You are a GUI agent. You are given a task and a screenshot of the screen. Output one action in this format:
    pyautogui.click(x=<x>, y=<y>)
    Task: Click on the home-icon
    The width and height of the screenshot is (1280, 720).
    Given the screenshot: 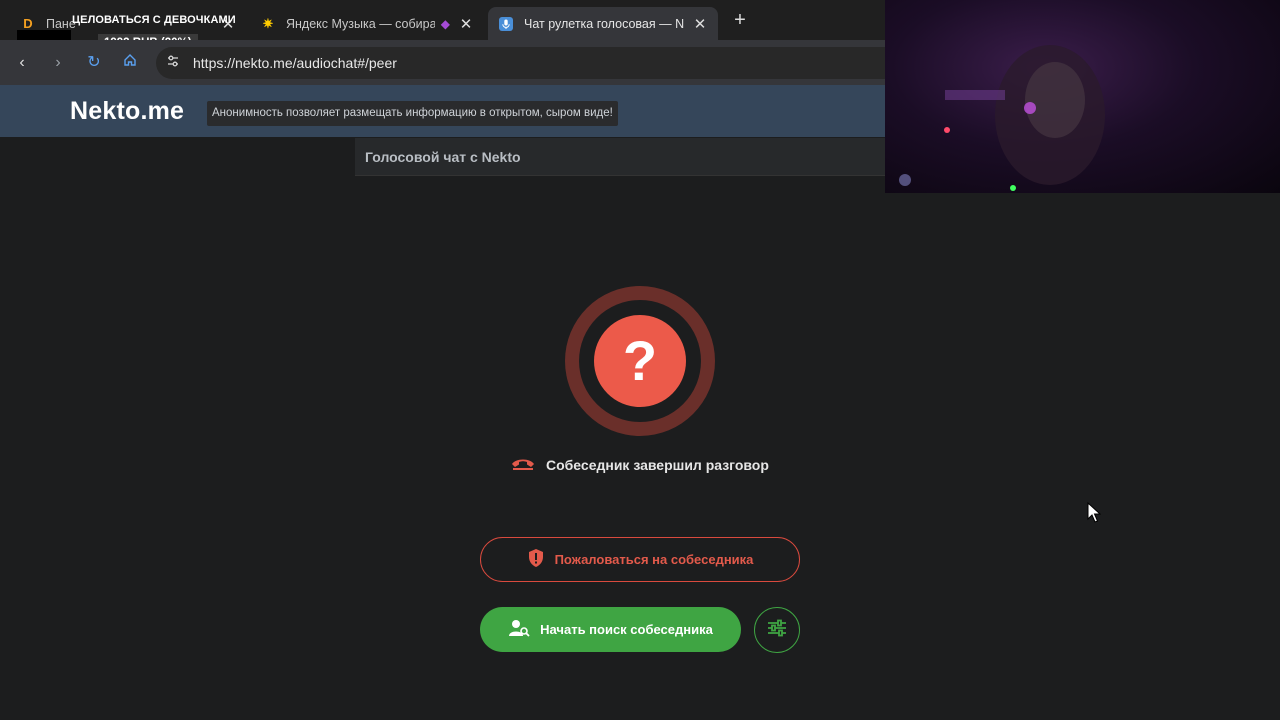 What is the action you would take?
    pyautogui.click(x=130, y=63)
    